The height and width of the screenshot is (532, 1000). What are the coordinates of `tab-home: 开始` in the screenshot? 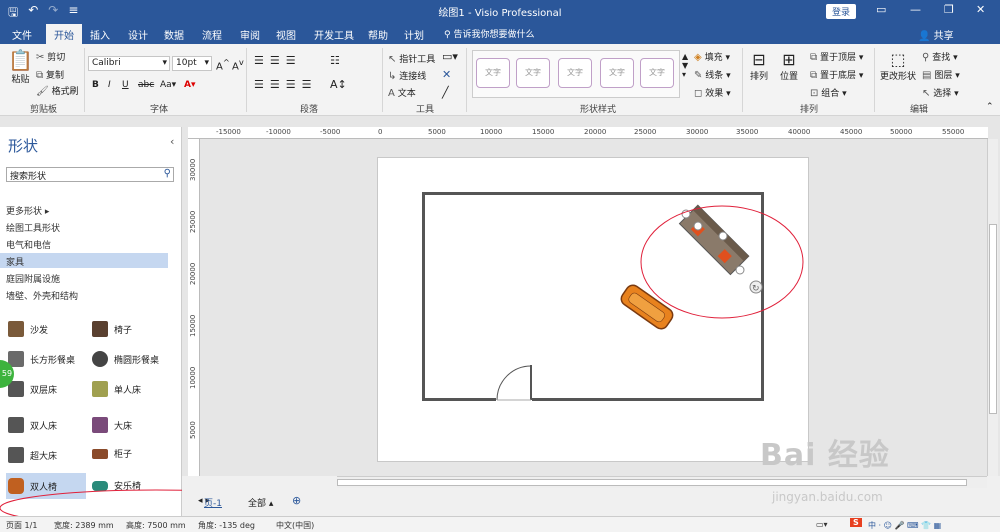 It's located at (64, 35).